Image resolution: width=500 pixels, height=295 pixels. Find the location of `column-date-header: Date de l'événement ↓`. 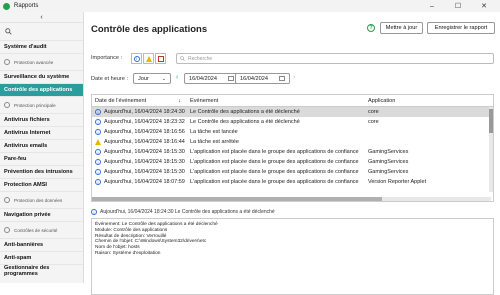

column-date-header: Date de l'événement ↓ is located at coordinates (139, 101).